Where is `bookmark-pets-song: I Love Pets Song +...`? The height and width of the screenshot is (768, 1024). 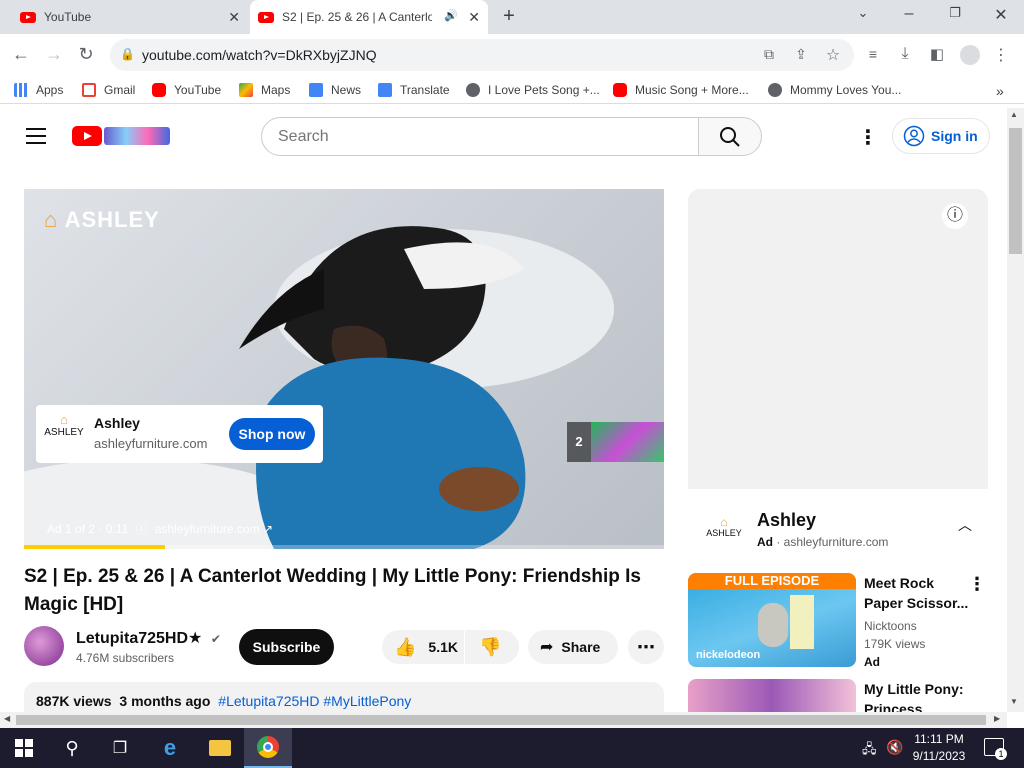 bookmark-pets-song: I Love Pets Song +... is located at coordinates (533, 90).